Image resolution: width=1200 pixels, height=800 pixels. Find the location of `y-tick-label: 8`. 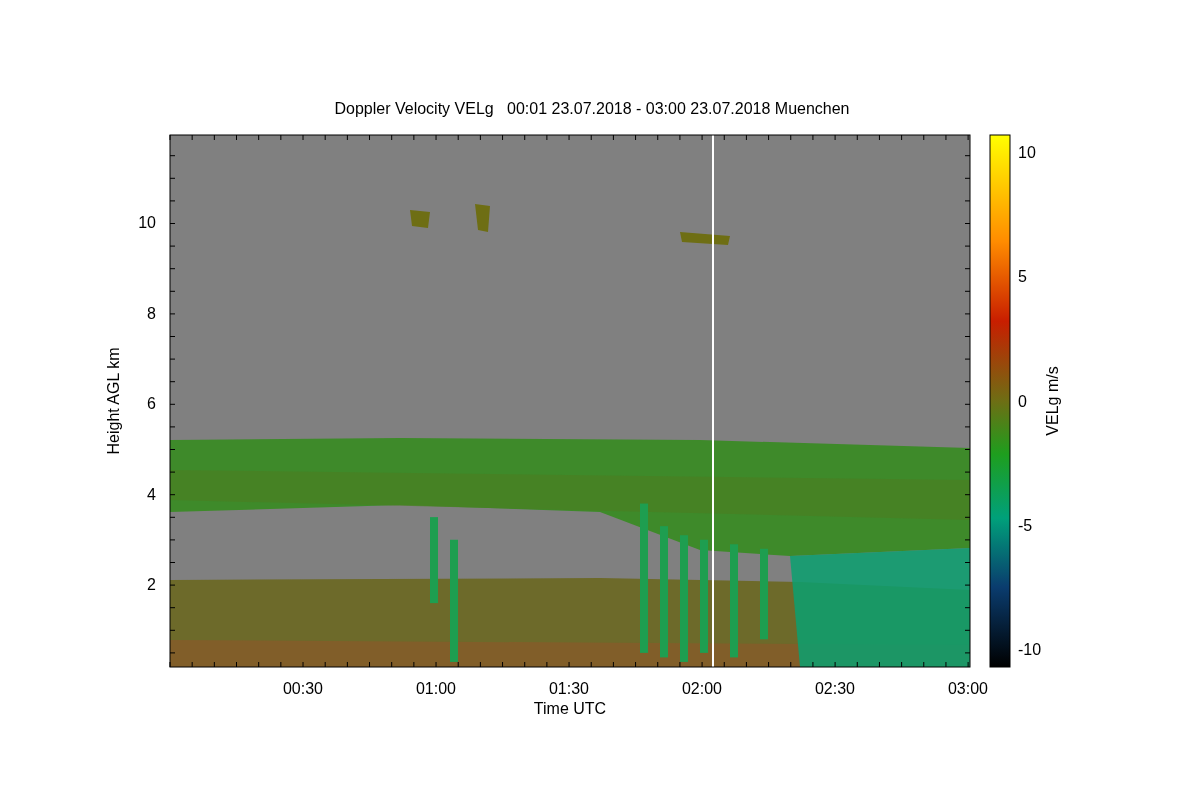

y-tick-label: 8 is located at coordinates (151, 313).